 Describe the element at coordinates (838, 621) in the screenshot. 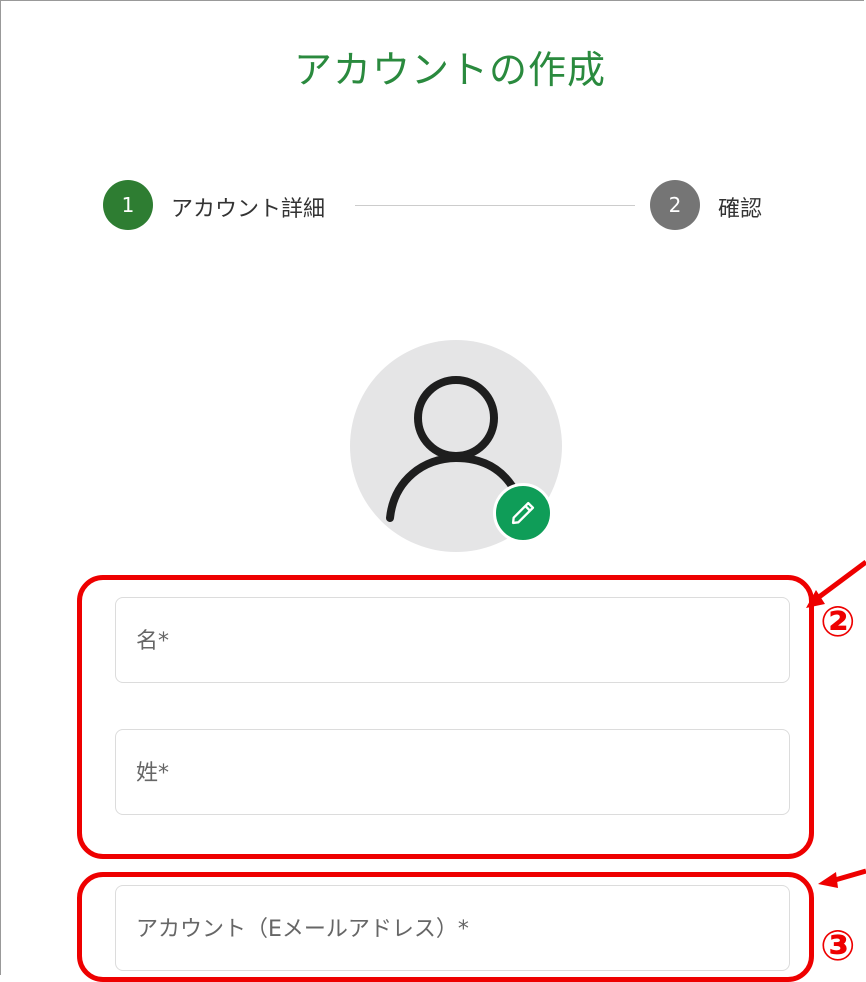

I see `annotation-number-2: ②` at that location.